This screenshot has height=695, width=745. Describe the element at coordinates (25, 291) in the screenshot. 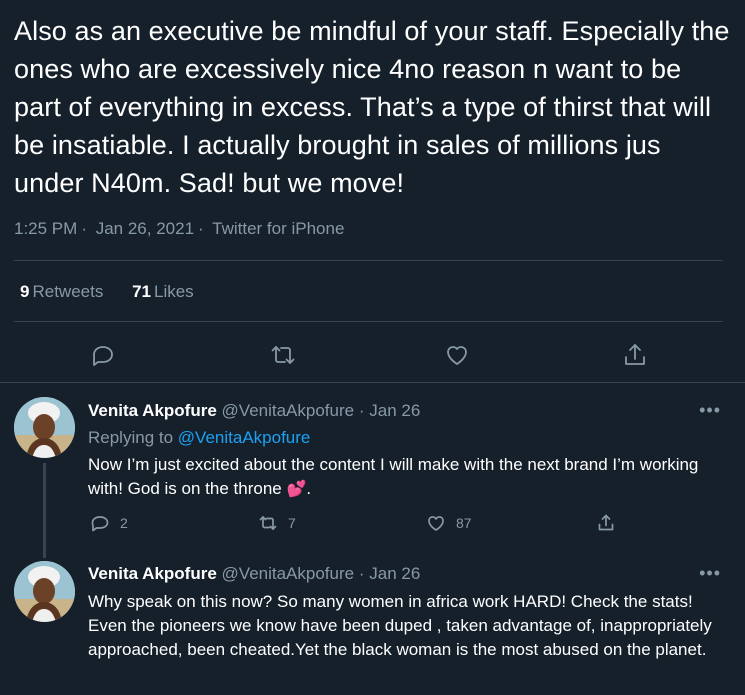

I see `retweets-count: 9` at that location.